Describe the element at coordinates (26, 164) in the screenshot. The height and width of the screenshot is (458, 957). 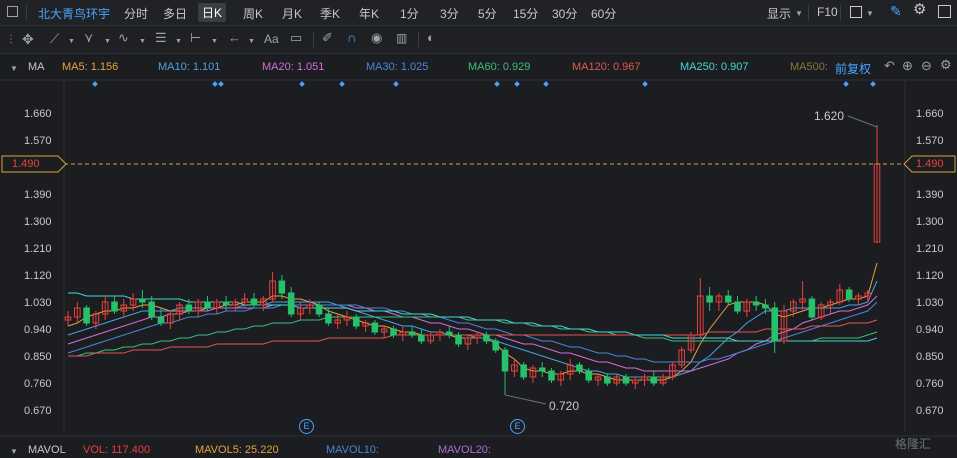
I see `current-price-tag-left: 1.490` at that location.